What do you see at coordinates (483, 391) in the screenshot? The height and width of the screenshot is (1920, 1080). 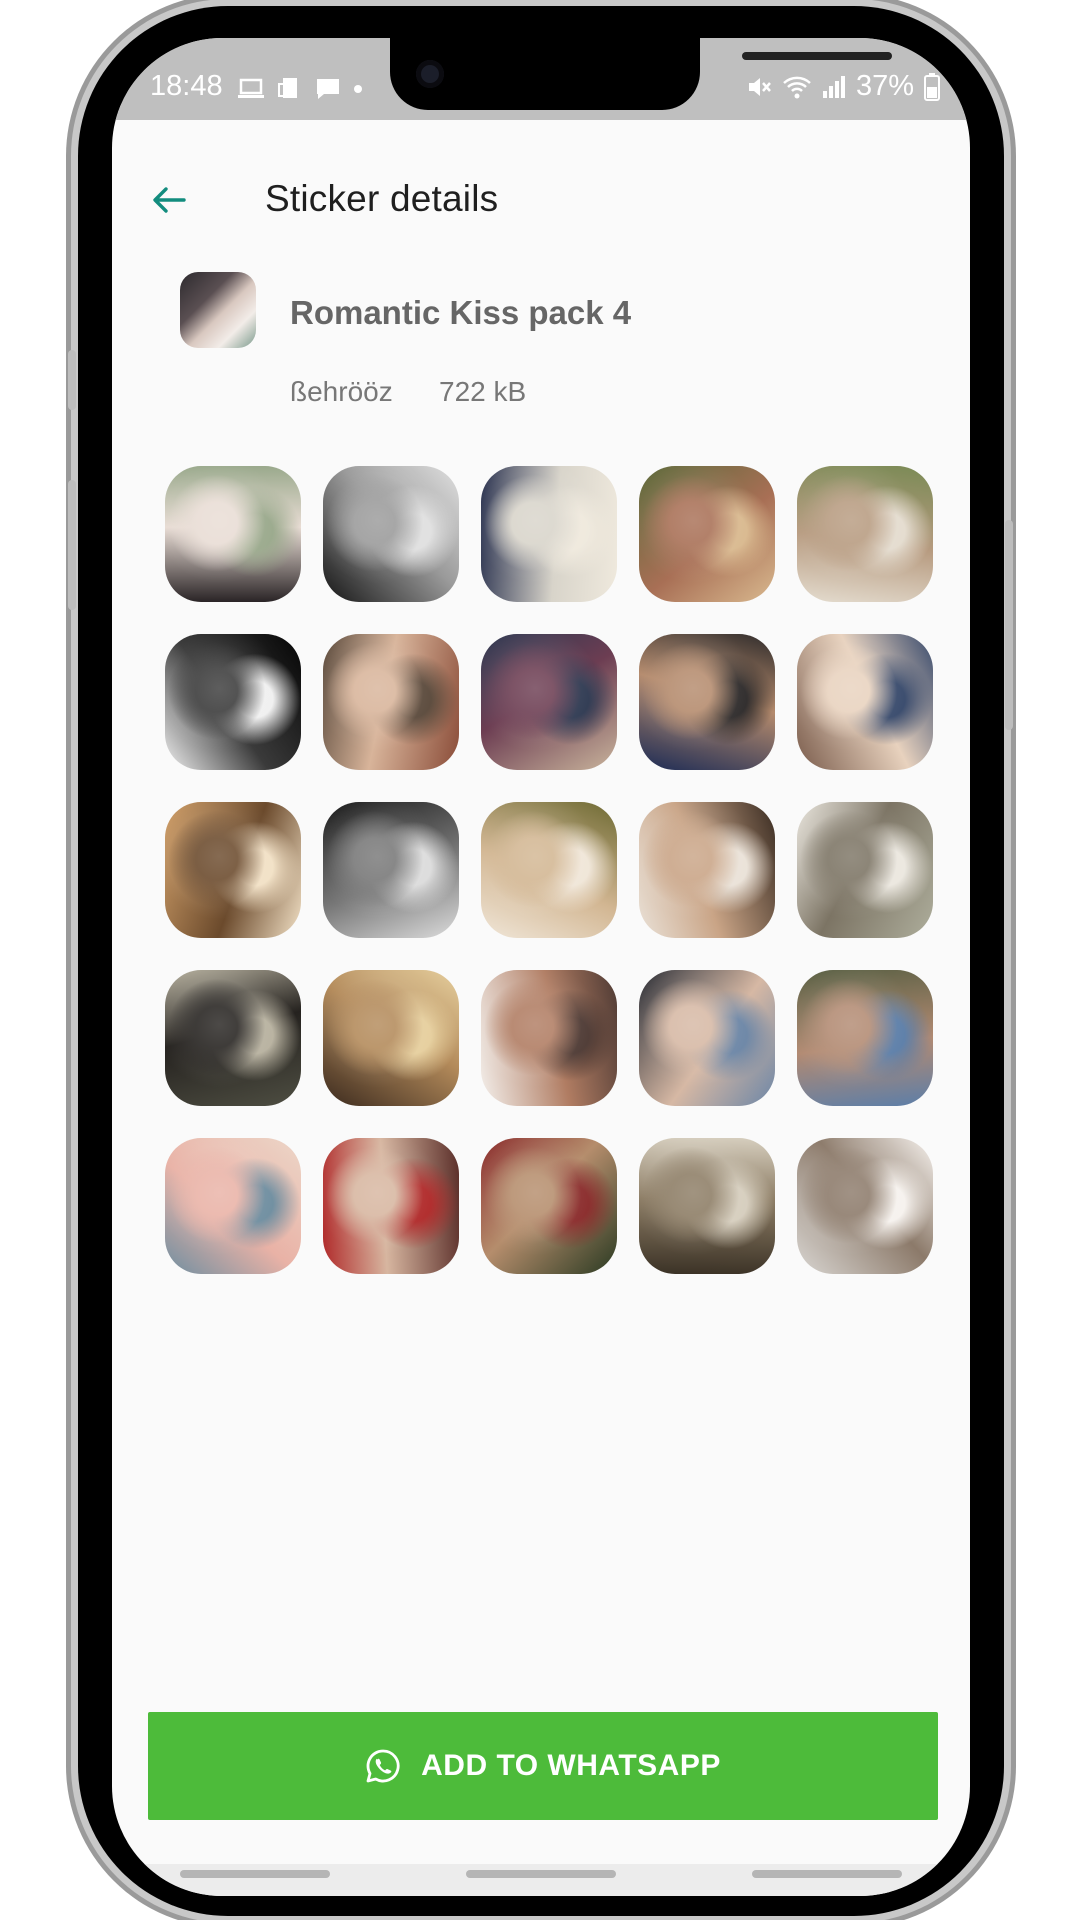 I see `pack-size: 722 kB` at bounding box center [483, 391].